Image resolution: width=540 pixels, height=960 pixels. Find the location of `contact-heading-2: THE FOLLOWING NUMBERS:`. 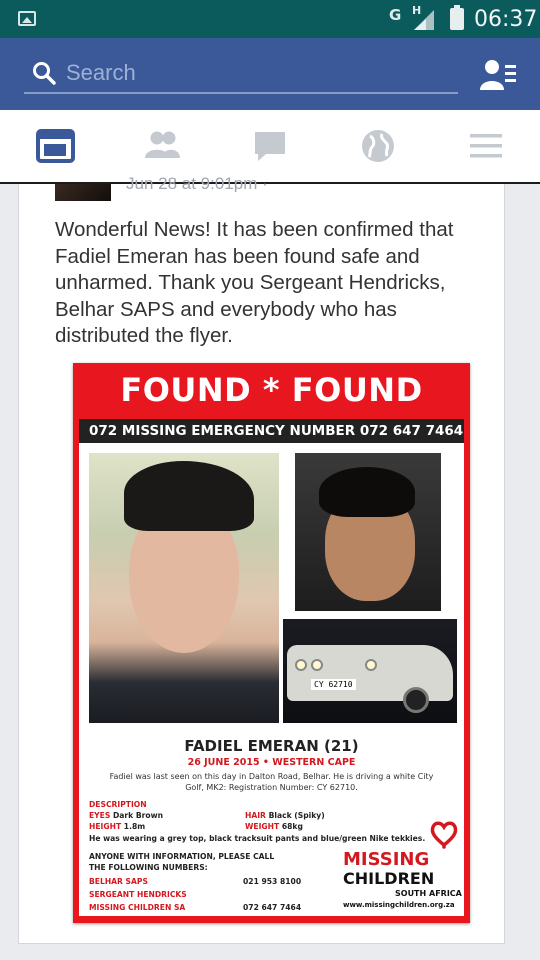

contact-heading-2: THE FOLLOWING NUMBERS: is located at coordinates (148, 867).